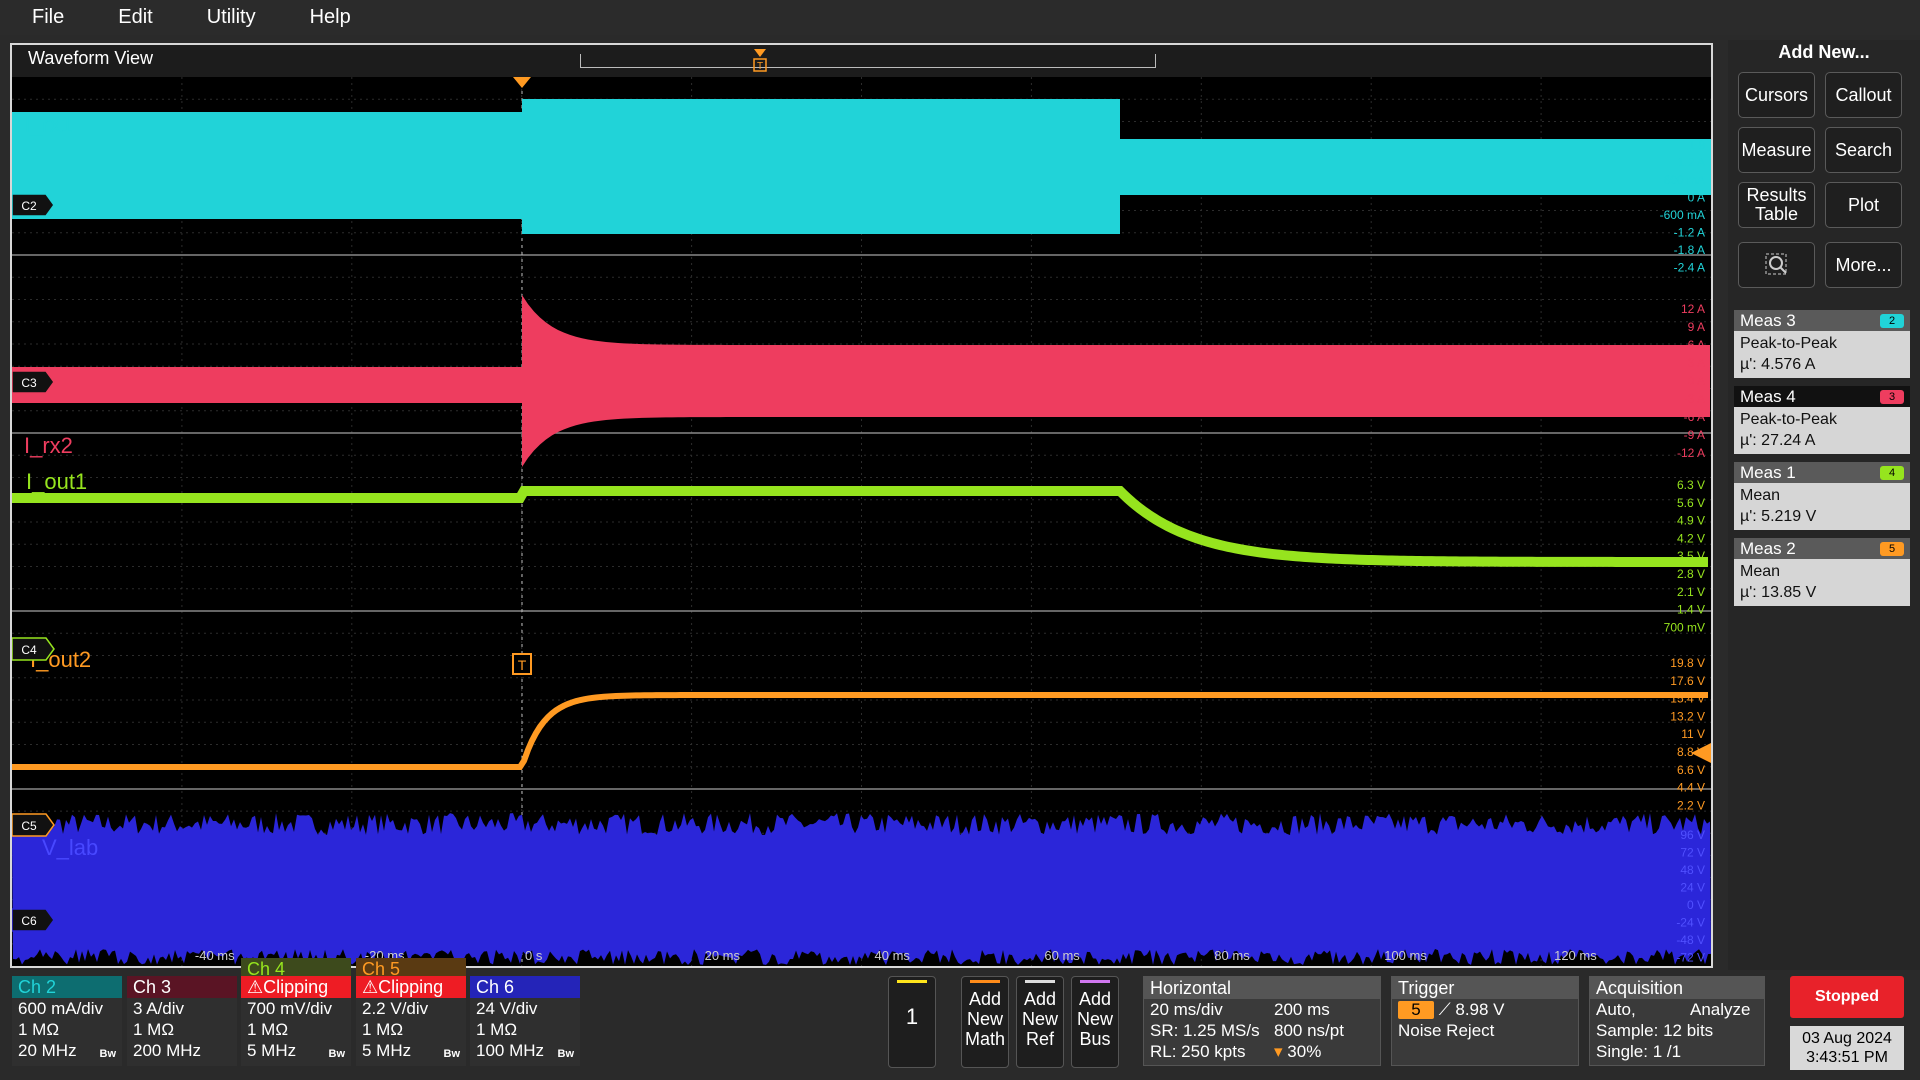 Image resolution: width=1920 pixels, height=1080 pixels. I want to click on meas-value: µ': 4.576 A, so click(1778, 364).